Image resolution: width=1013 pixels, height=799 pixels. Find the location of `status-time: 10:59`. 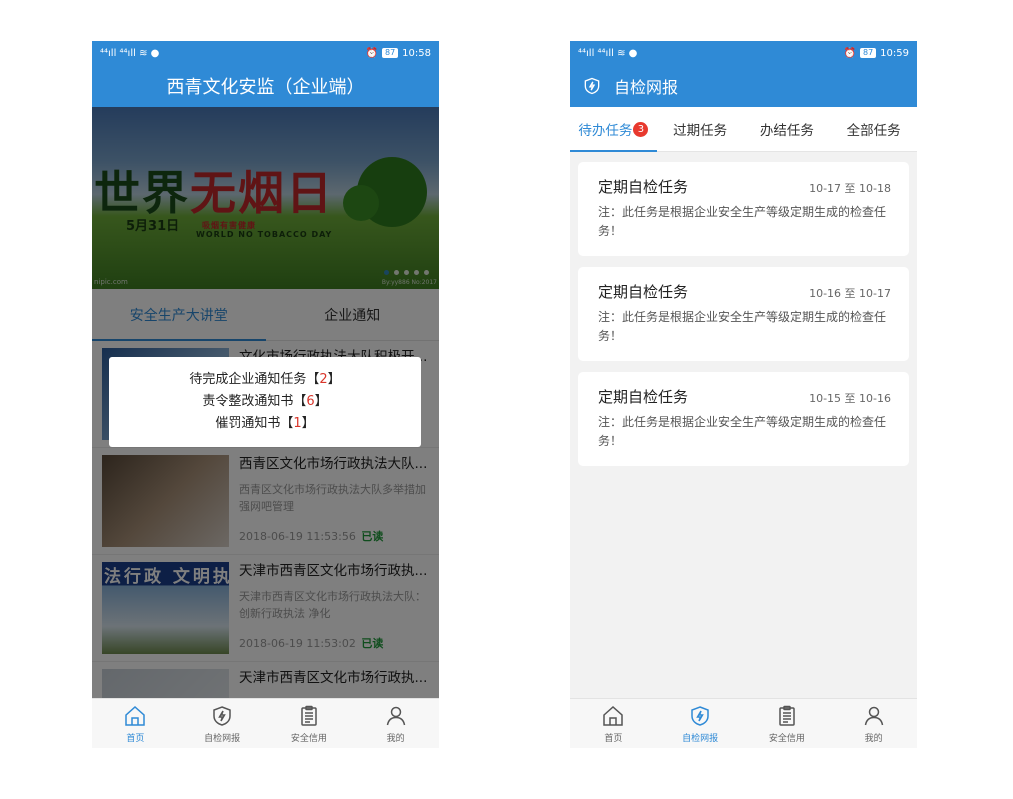

status-time: 10:59 is located at coordinates (894, 53).